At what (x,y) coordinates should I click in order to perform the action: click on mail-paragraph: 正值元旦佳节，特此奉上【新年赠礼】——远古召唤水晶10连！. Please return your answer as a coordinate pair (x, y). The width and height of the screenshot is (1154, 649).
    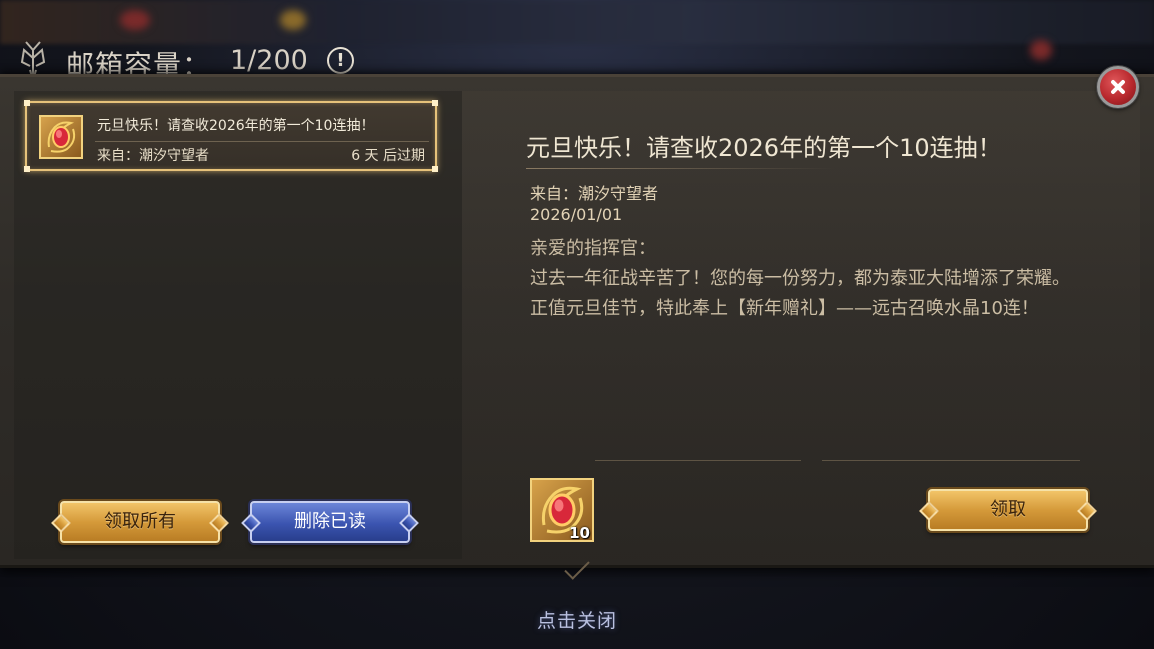
    Looking at the image, I should click on (784, 308).